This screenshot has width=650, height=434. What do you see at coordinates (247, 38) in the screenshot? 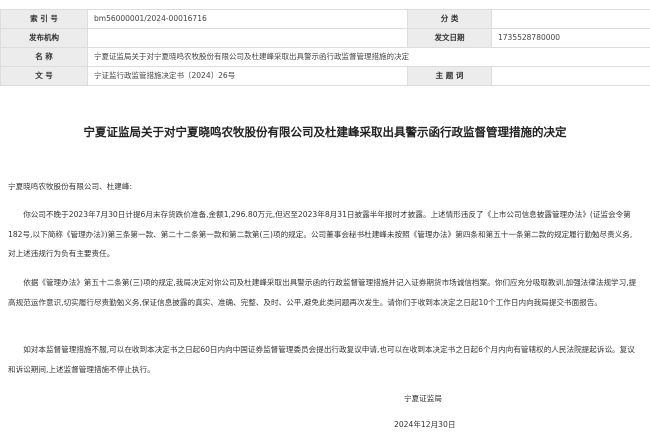
I see `publisher-value` at bounding box center [247, 38].